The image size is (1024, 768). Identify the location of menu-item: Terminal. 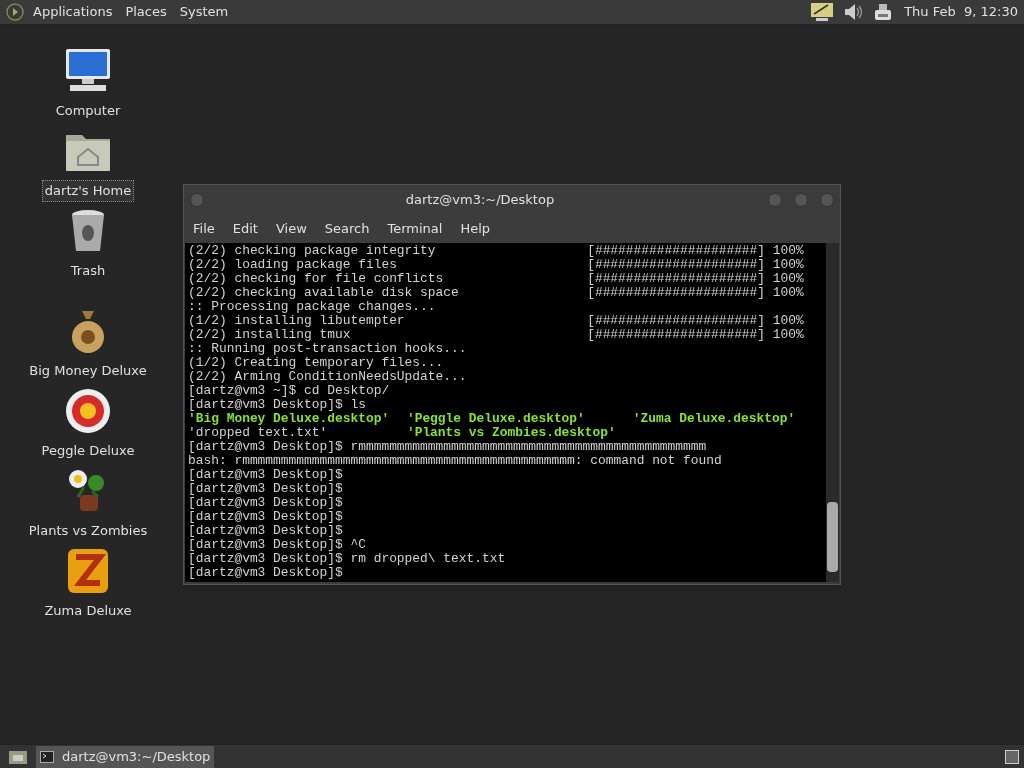
(415, 229).